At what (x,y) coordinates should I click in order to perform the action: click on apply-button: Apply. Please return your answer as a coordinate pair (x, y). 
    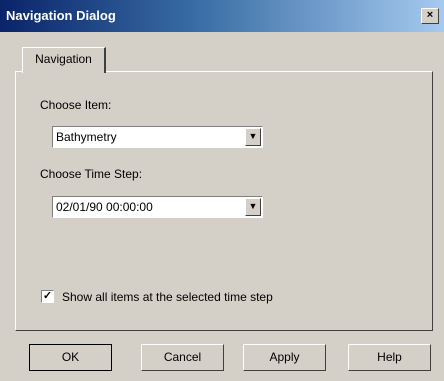
    Looking at the image, I should click on (284, 357).